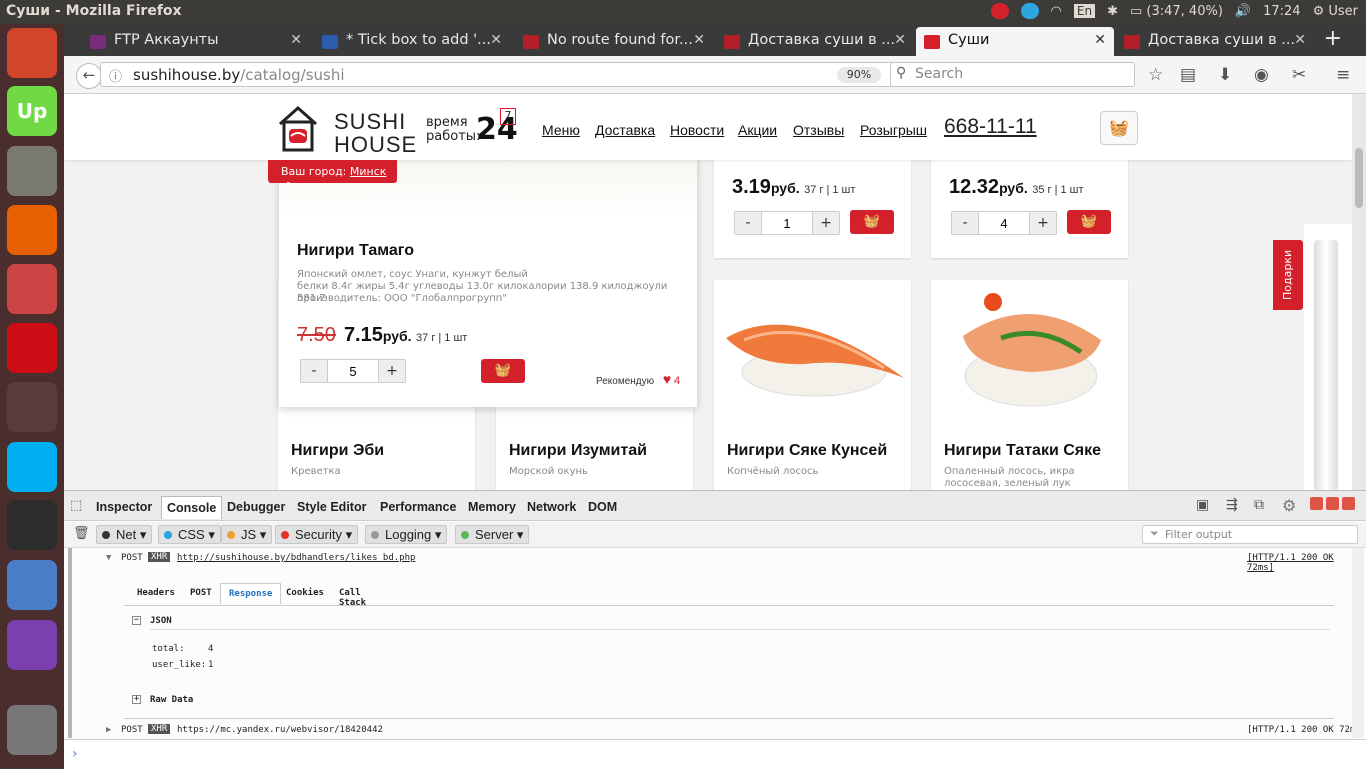 The height and width of the screenshot is (769, 1366). Describe the element at coordinates (818, 130) in the screenshot. I see `menu-item-reviews: Отзывы` at that location.